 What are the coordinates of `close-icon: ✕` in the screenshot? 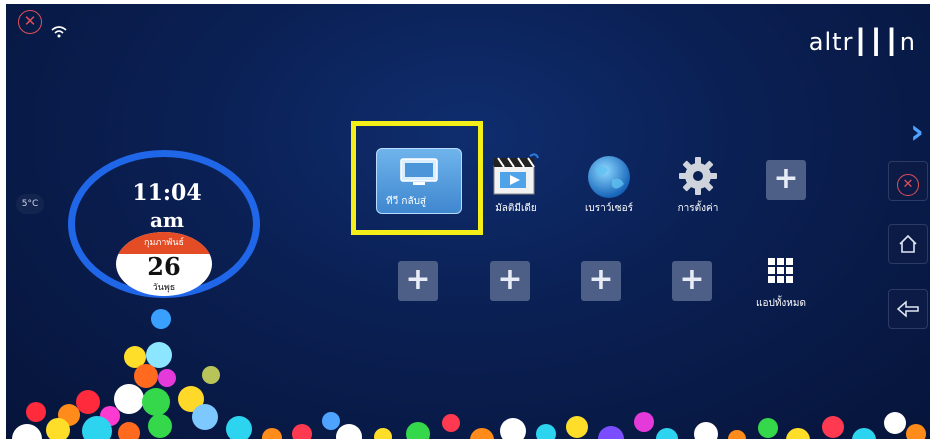 It's located at (30, 22).